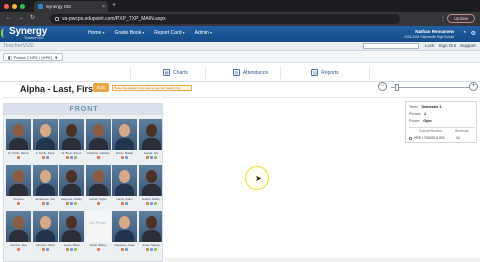  Describe the element at coordinates (6, 6) in the screenshot. I see `close-window-button` at that location.